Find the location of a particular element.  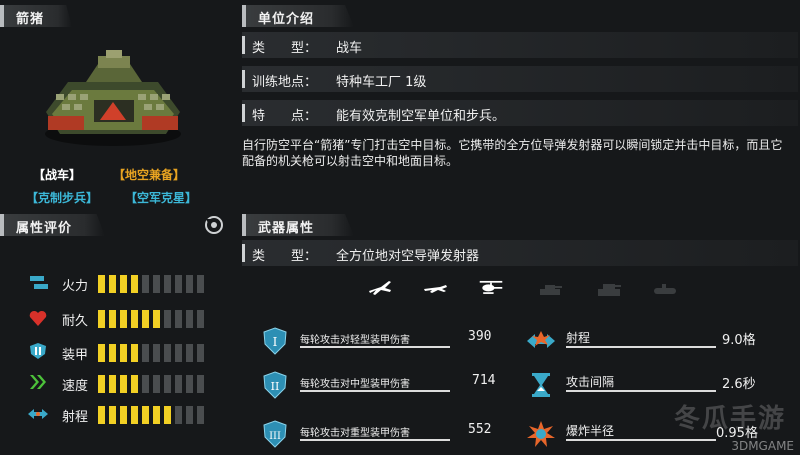

helicopter-icon is located at coordinates (491, 287).